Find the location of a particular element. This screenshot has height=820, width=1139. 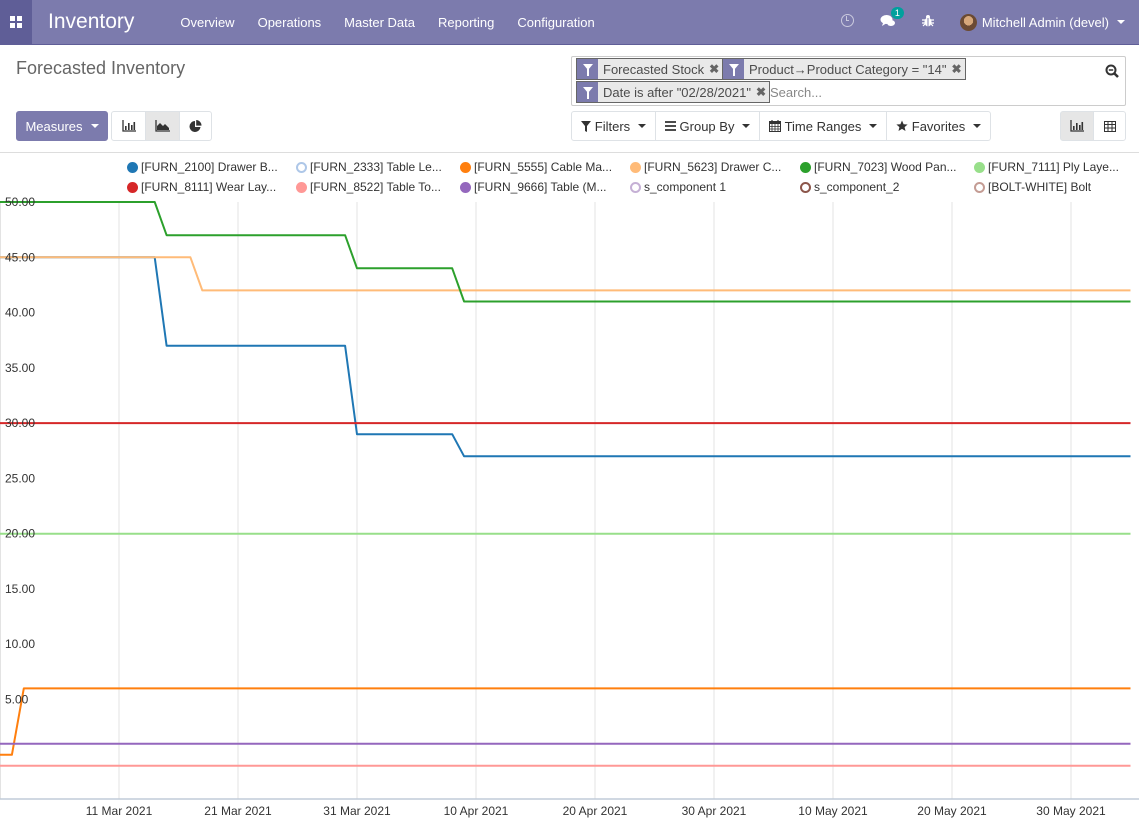

pie-chart-mode-button is located at coordinates (195, 126).